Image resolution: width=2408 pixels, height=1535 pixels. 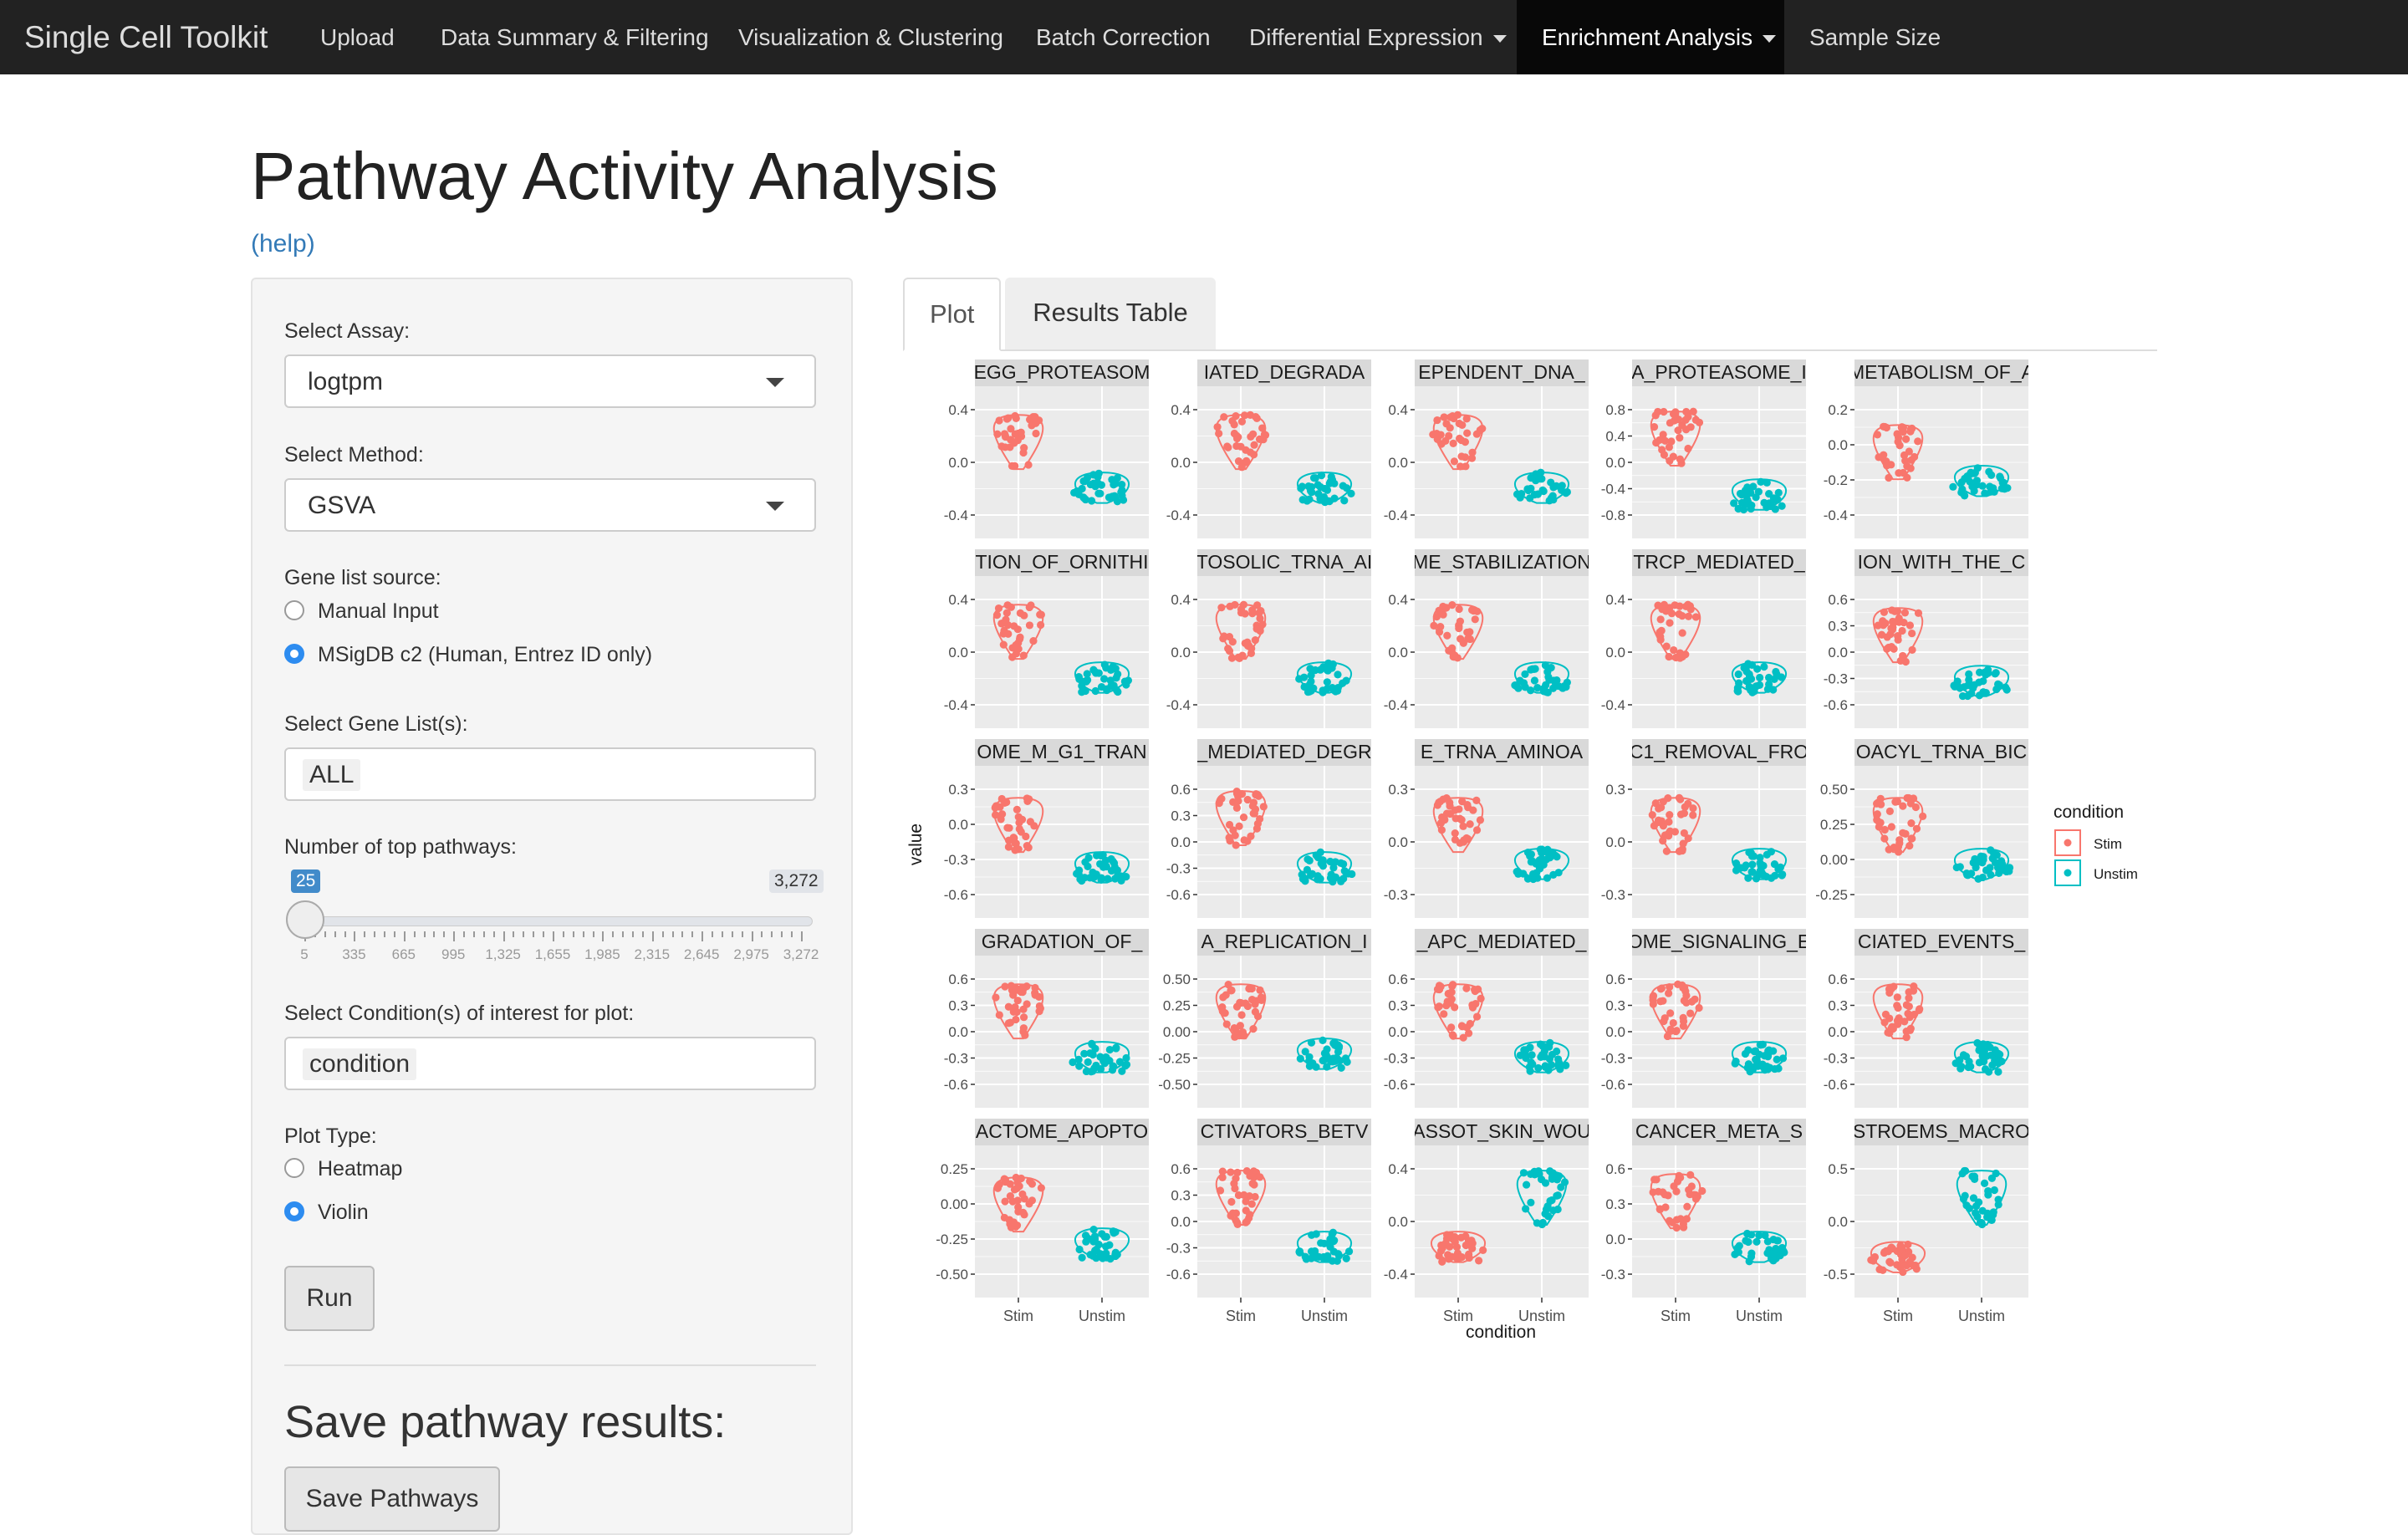 What do you see at coordinates (553, 921) in the screenshot?
I see `slider-track` at bounding box center [553, 921].